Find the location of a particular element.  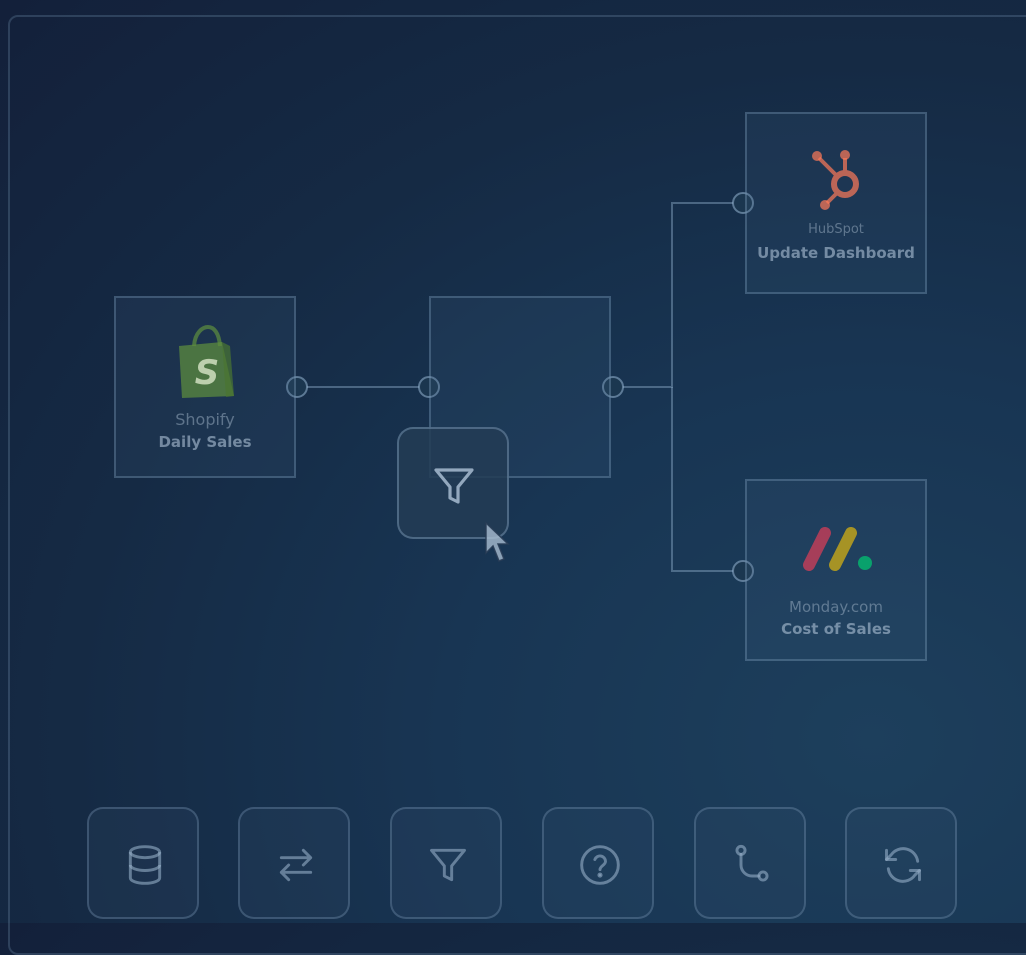

mouse-cursor-icon is located at coordinates (497, 541).